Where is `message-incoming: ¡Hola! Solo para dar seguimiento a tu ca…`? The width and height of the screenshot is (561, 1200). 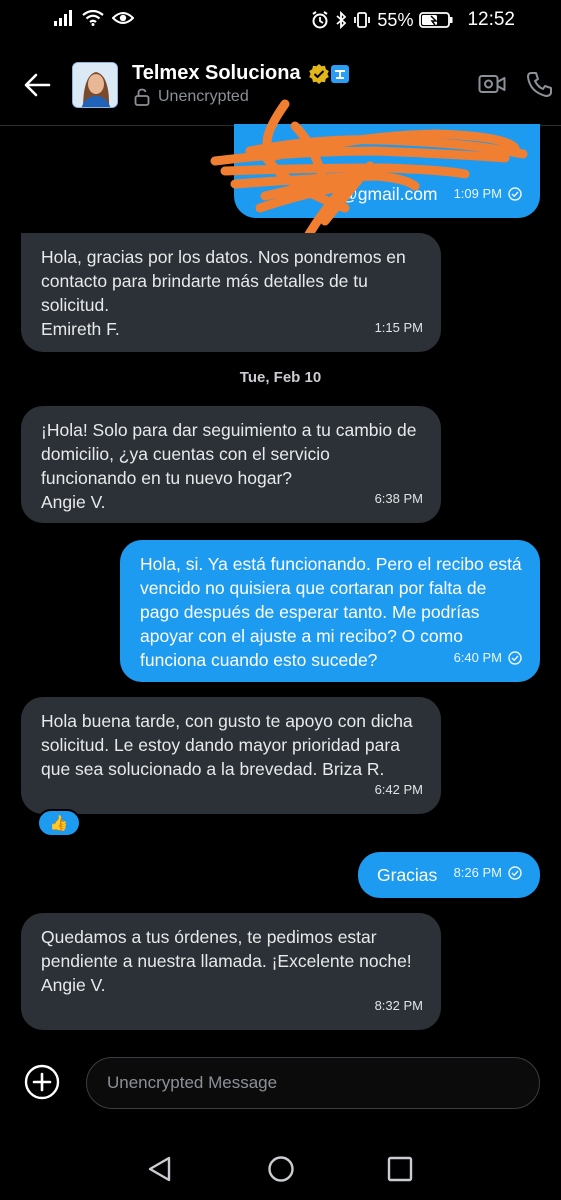 message-incoming: ¡Hola! Solo para dar seguimiento a tu ca… is located at coordinates (231, 464).